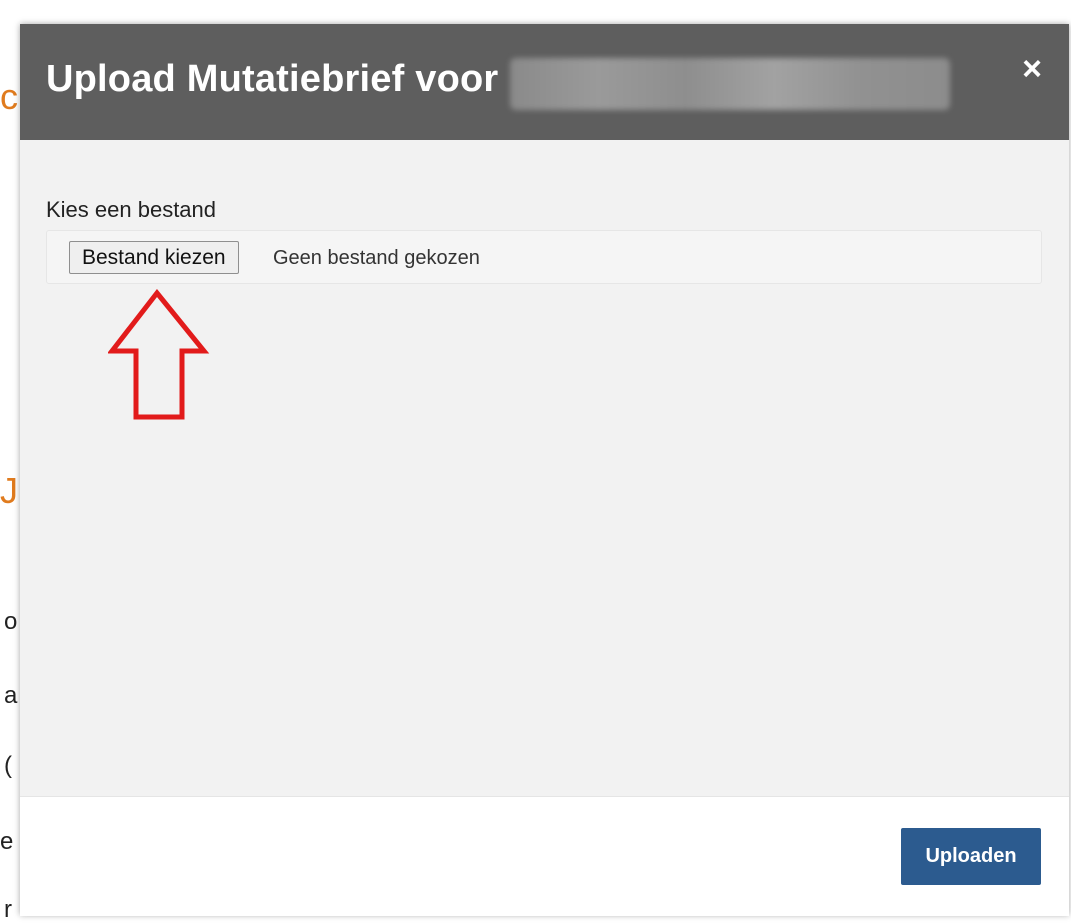  What do you see at coordinates (730, 84) in the screenshot?
I see `redacted-name` at bounding box center [730, 84].